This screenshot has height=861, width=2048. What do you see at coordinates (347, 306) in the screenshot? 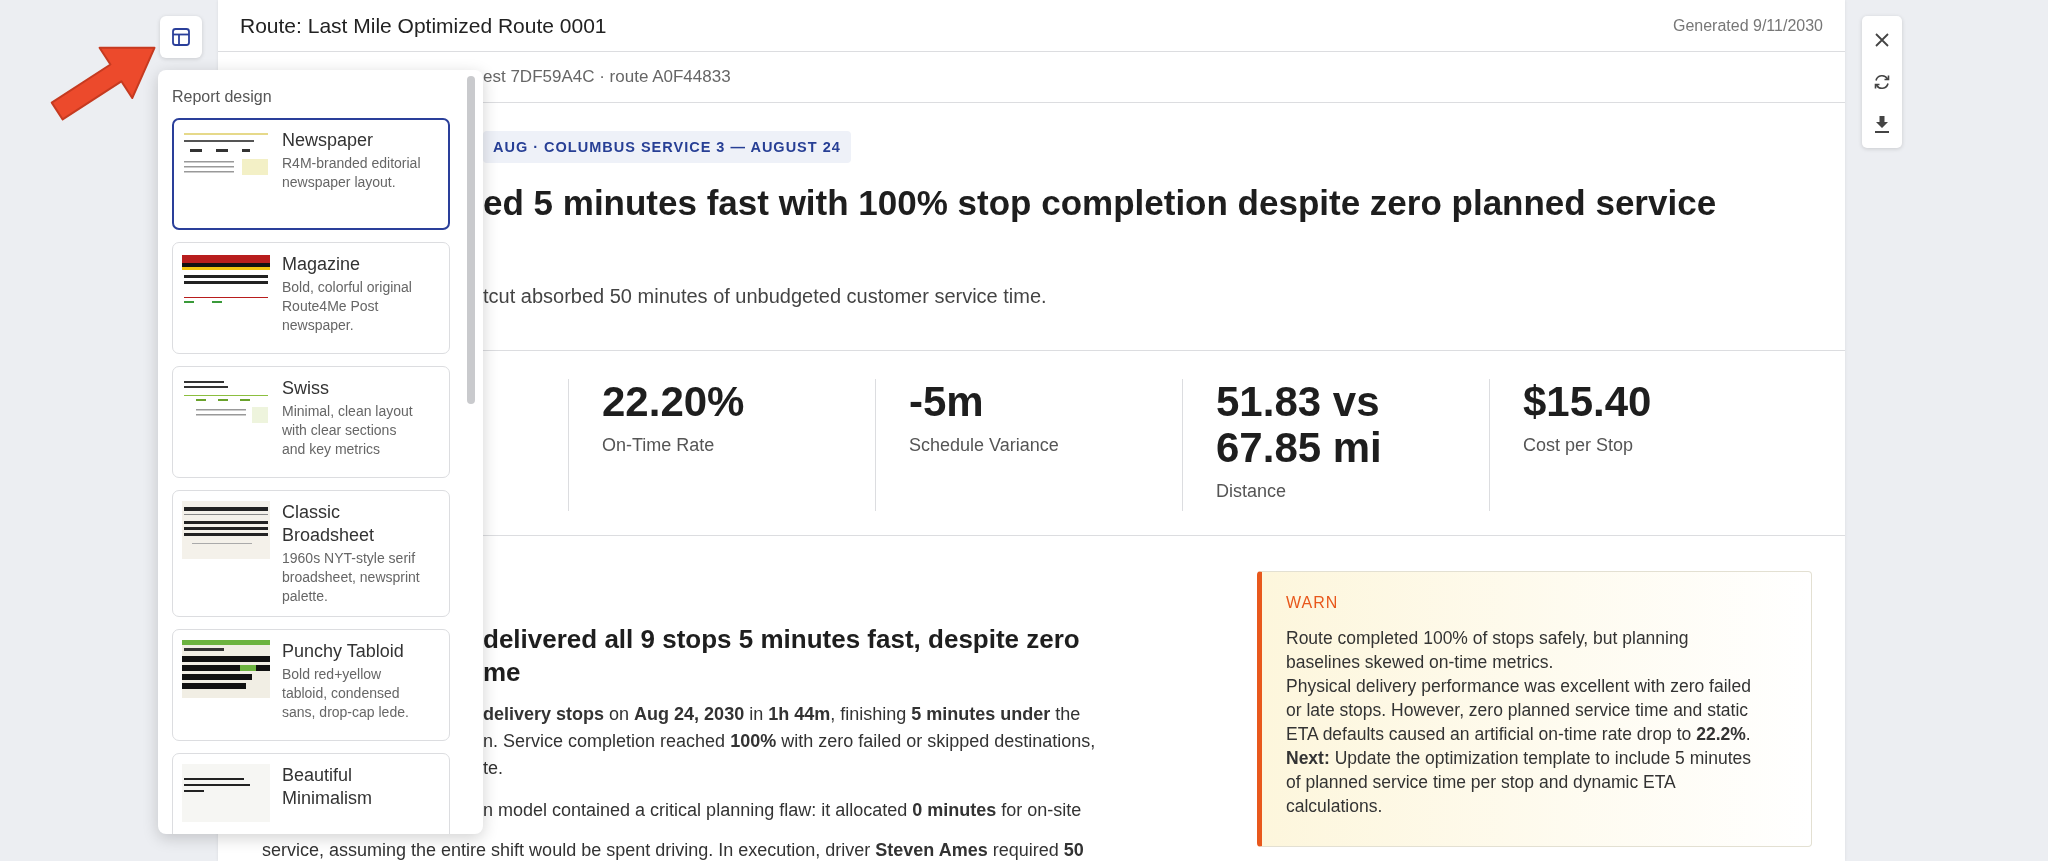
I see `design-description: Bold, colorful original Route4Me Post newspaper.` at bounding box center [347, 306].